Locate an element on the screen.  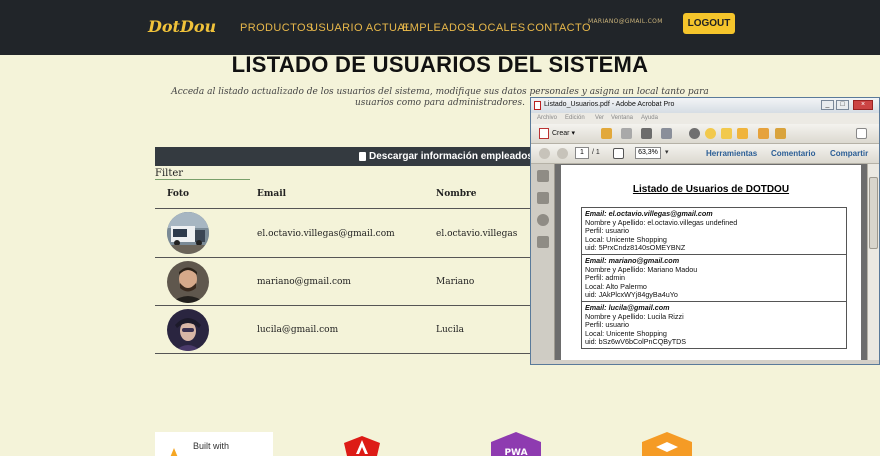
tools-link: Herramientas is located at coordinates (731, 153).